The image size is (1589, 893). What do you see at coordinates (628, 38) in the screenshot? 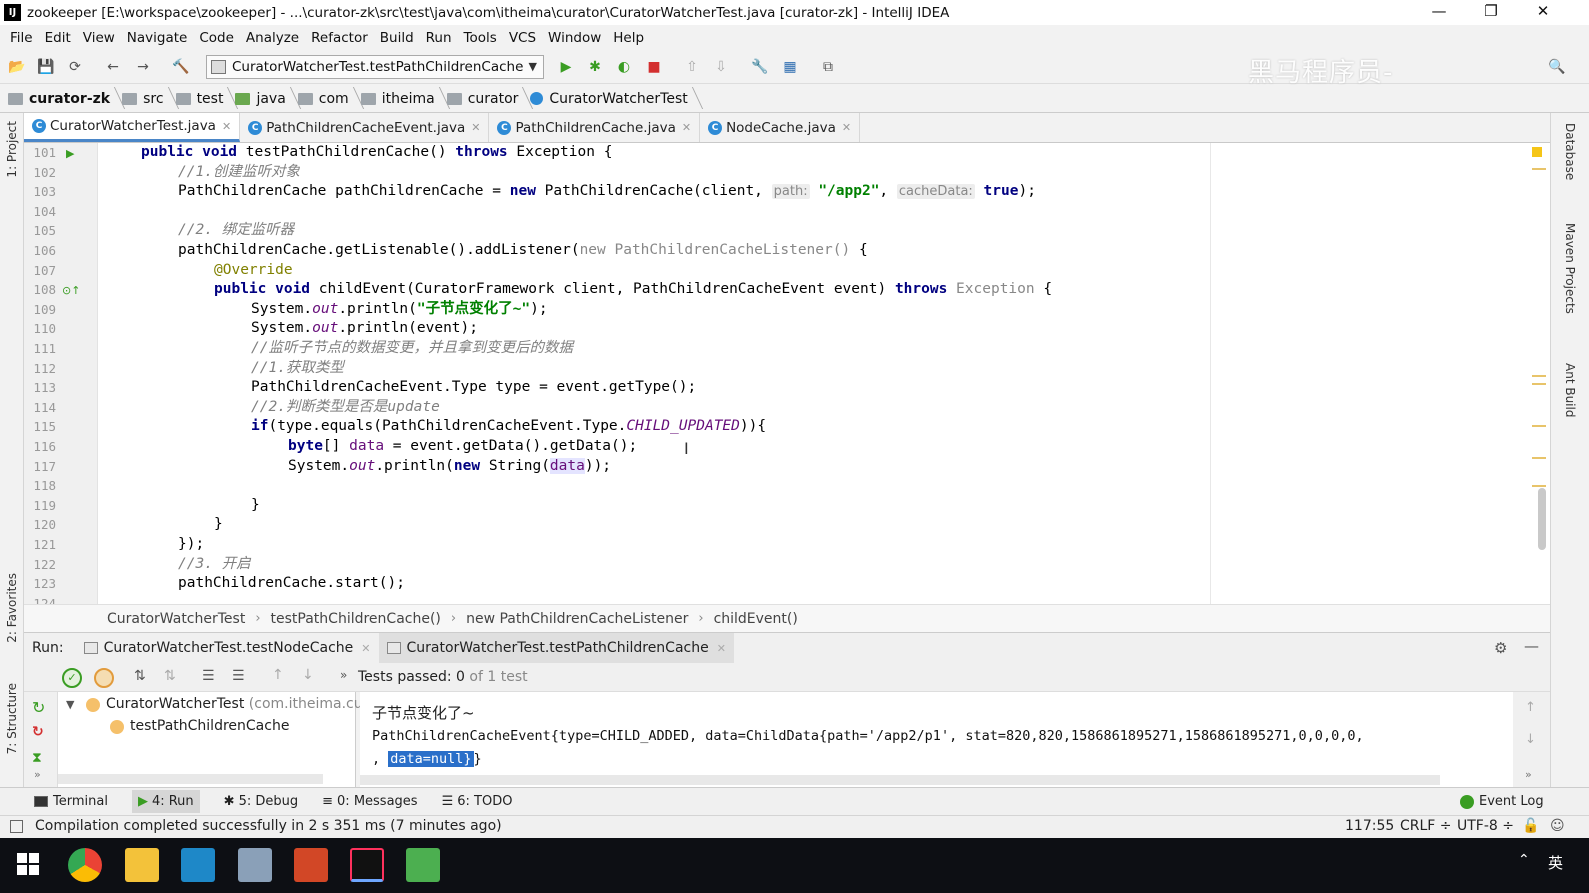
I see `menu-help: Help` at bounding box center [628, 38].